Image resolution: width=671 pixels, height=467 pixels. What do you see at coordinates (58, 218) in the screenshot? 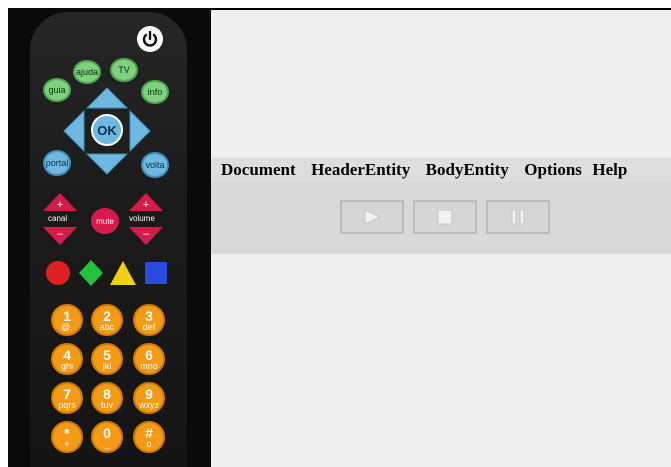
I see `canal-label: canal` at bounding box center [58, 218].